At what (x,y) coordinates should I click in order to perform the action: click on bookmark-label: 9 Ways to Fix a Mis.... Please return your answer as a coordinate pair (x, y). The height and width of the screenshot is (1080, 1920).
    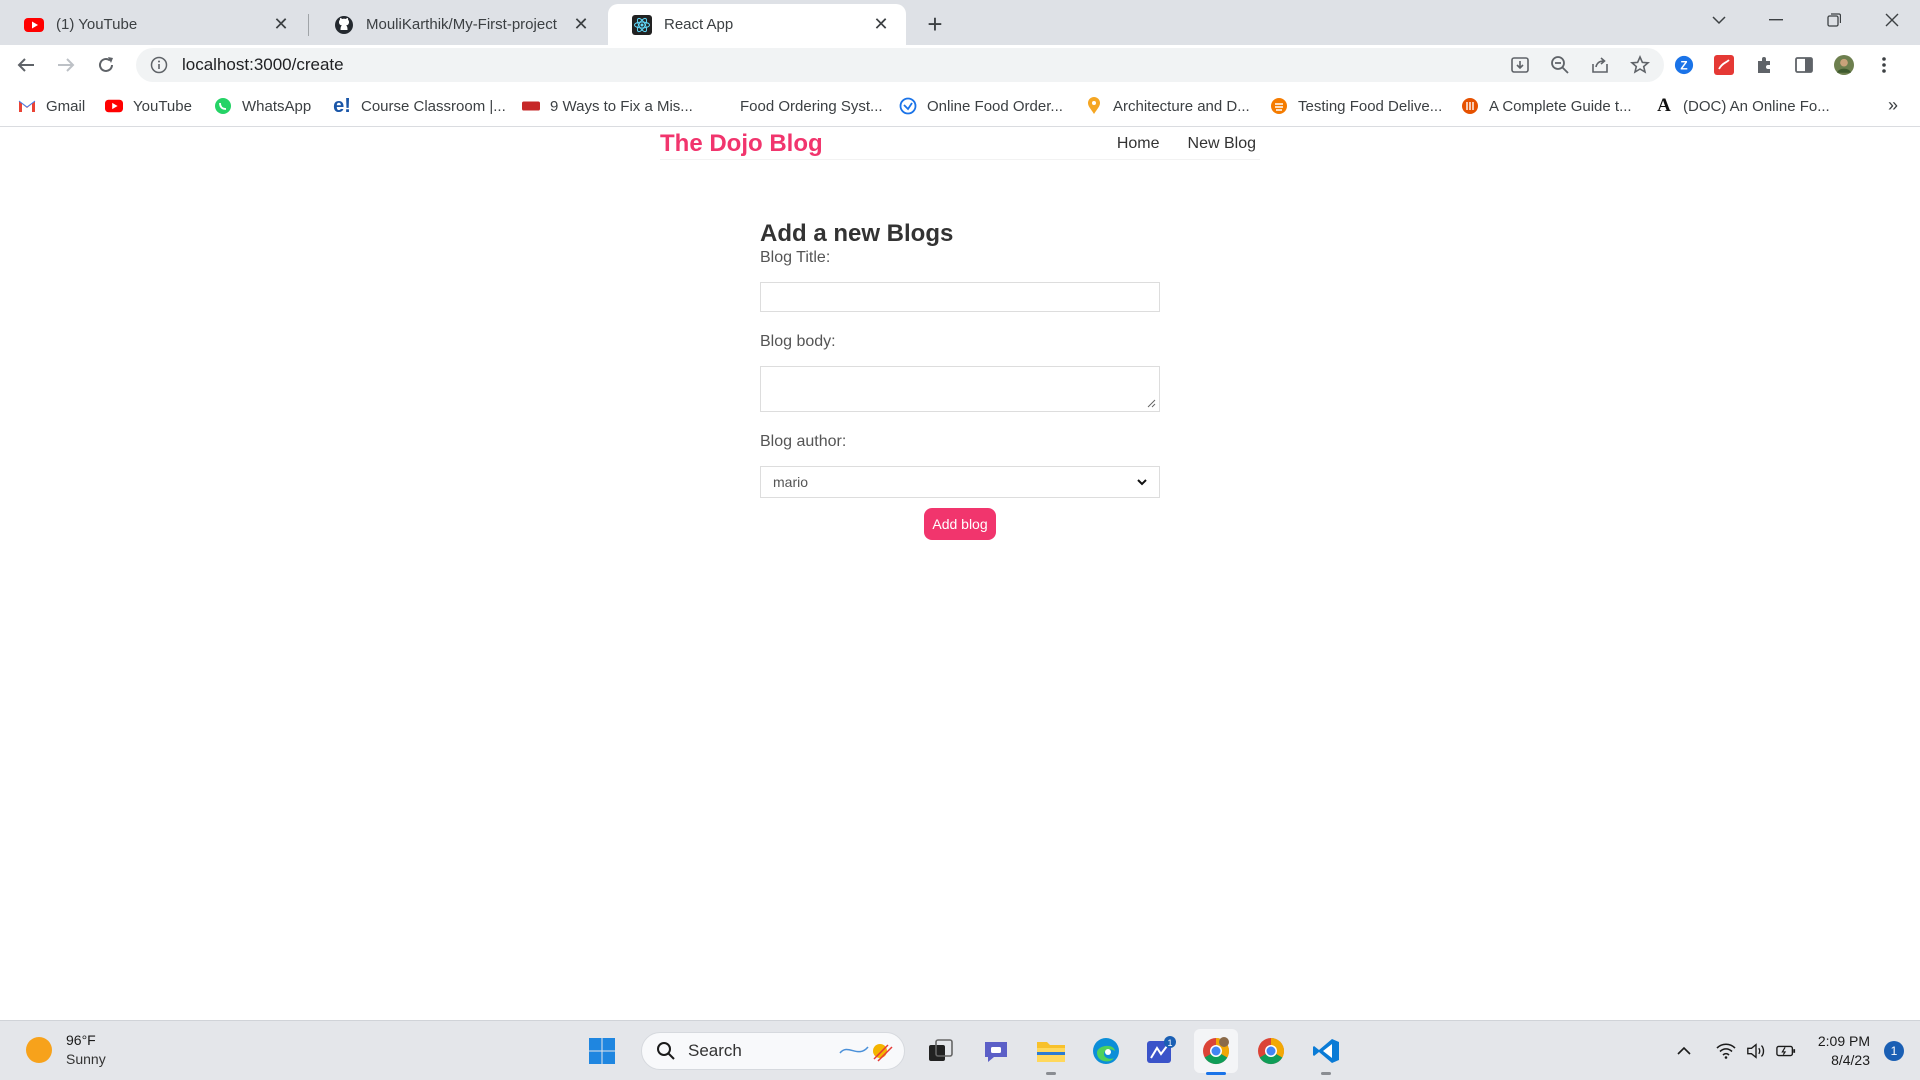
    Looking at the image, I should click on (621, 106).